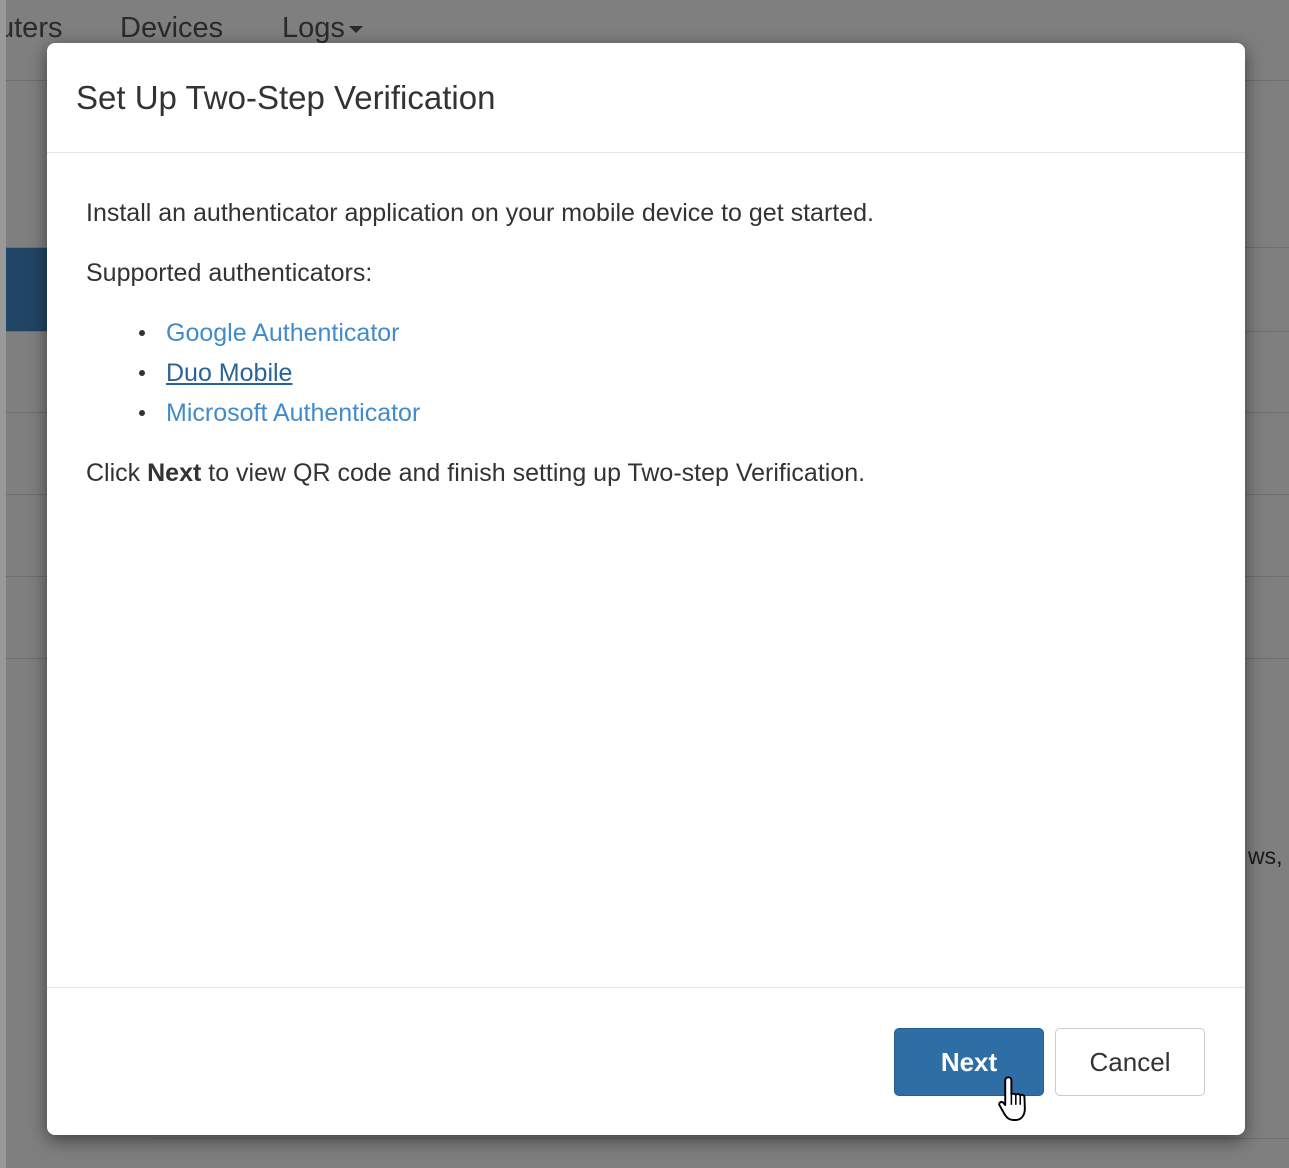 This screenshot has width=1289, height=1168. Describe the element at coordinates (229, 273) in the screenshot. I see `supported-authenticators-label: Supported authenticators:` at that location.